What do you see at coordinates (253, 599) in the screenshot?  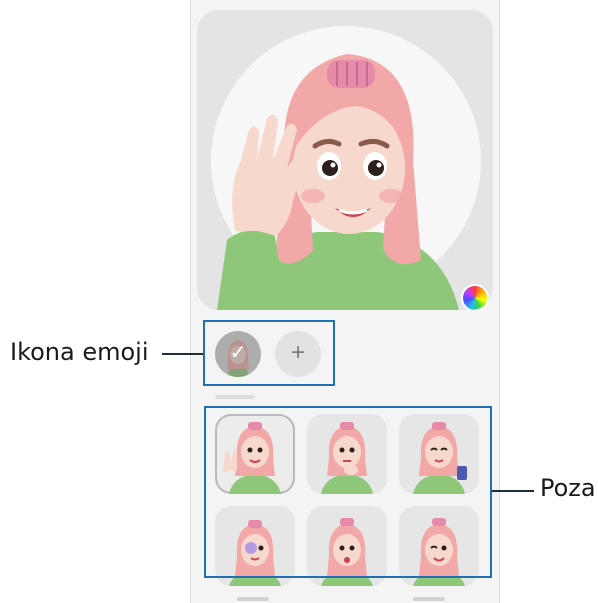 I see `cancel-button` at bounding box center [253, 599].